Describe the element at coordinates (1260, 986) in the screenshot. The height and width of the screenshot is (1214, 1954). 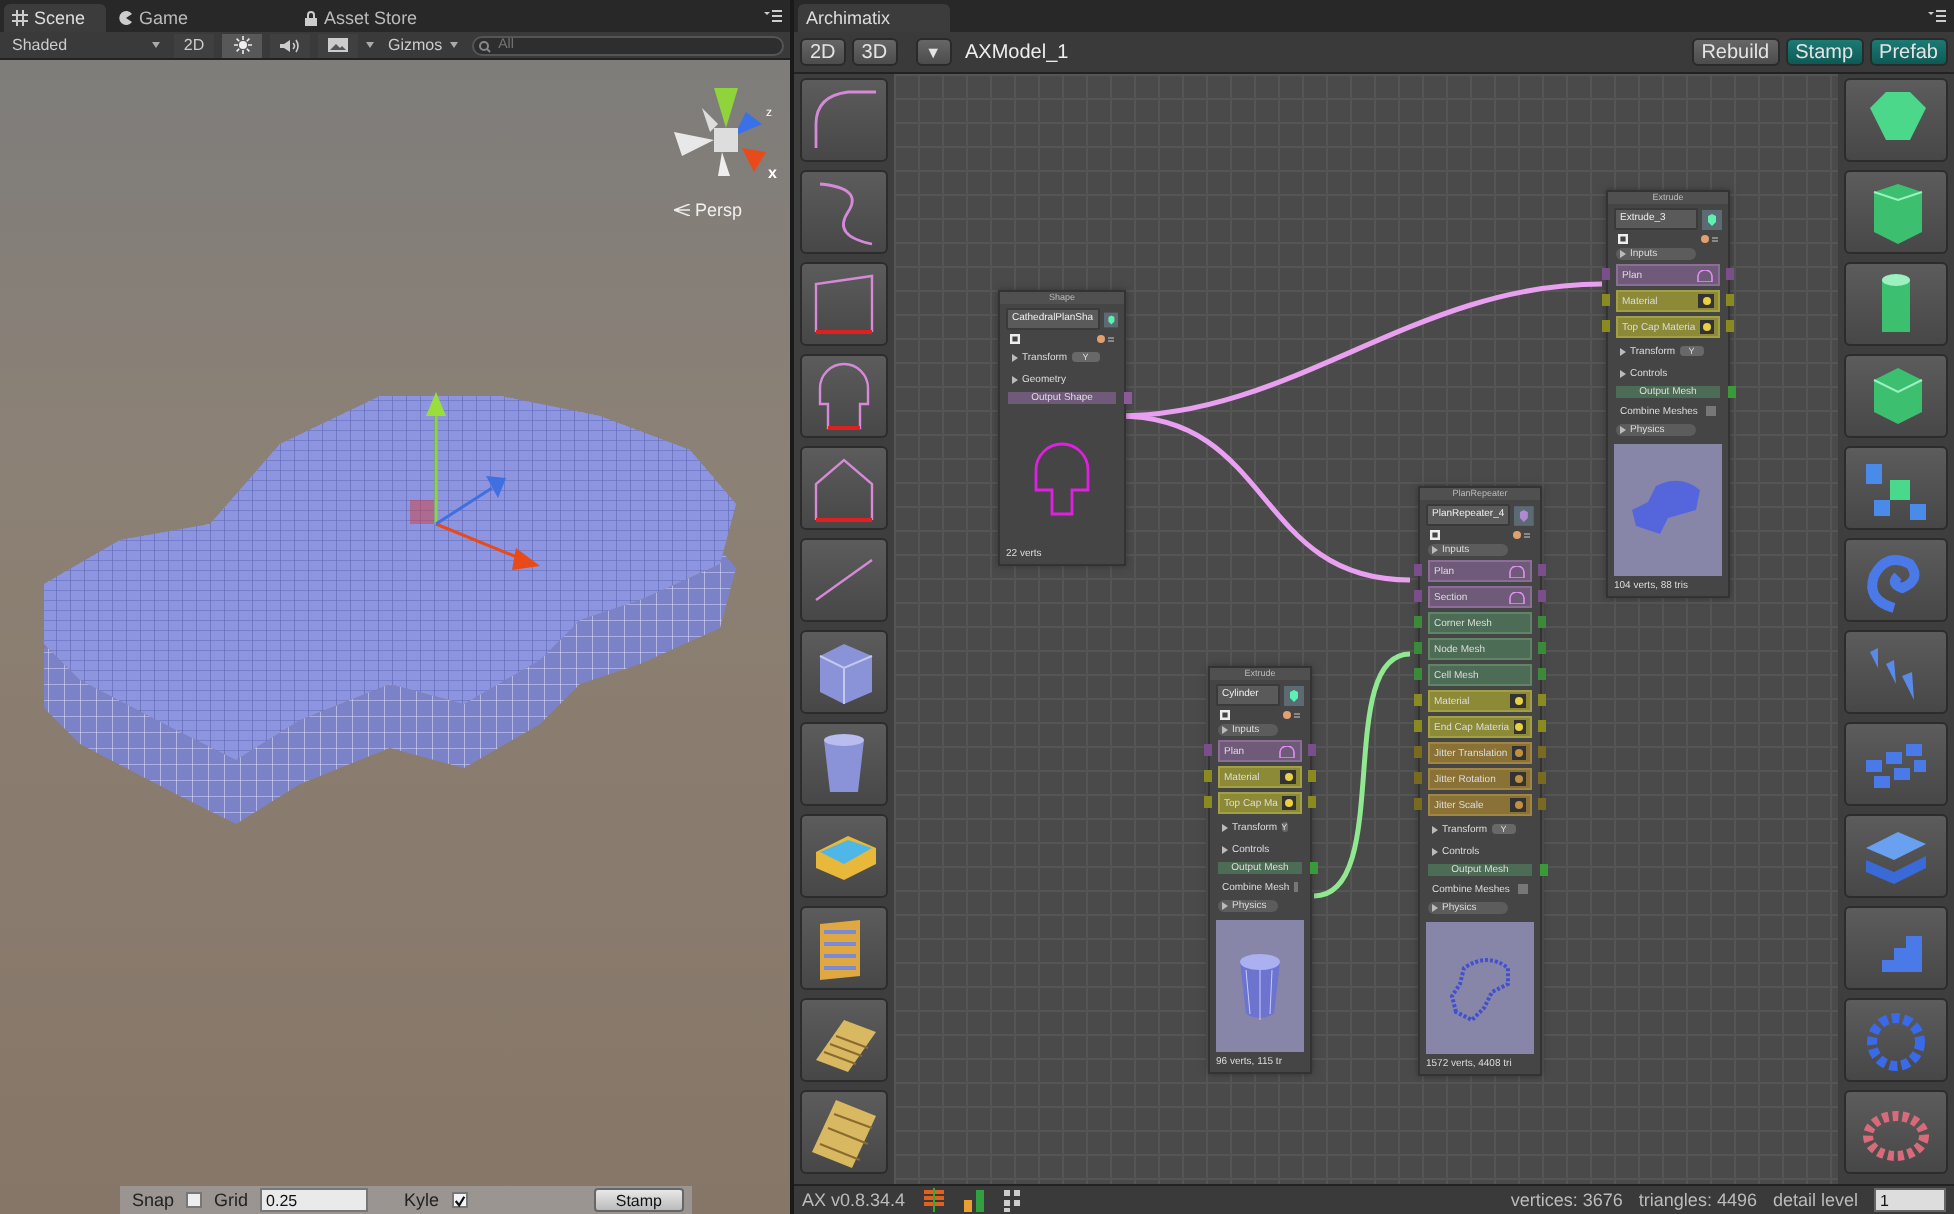
I see `cylinder-icon` at that location.